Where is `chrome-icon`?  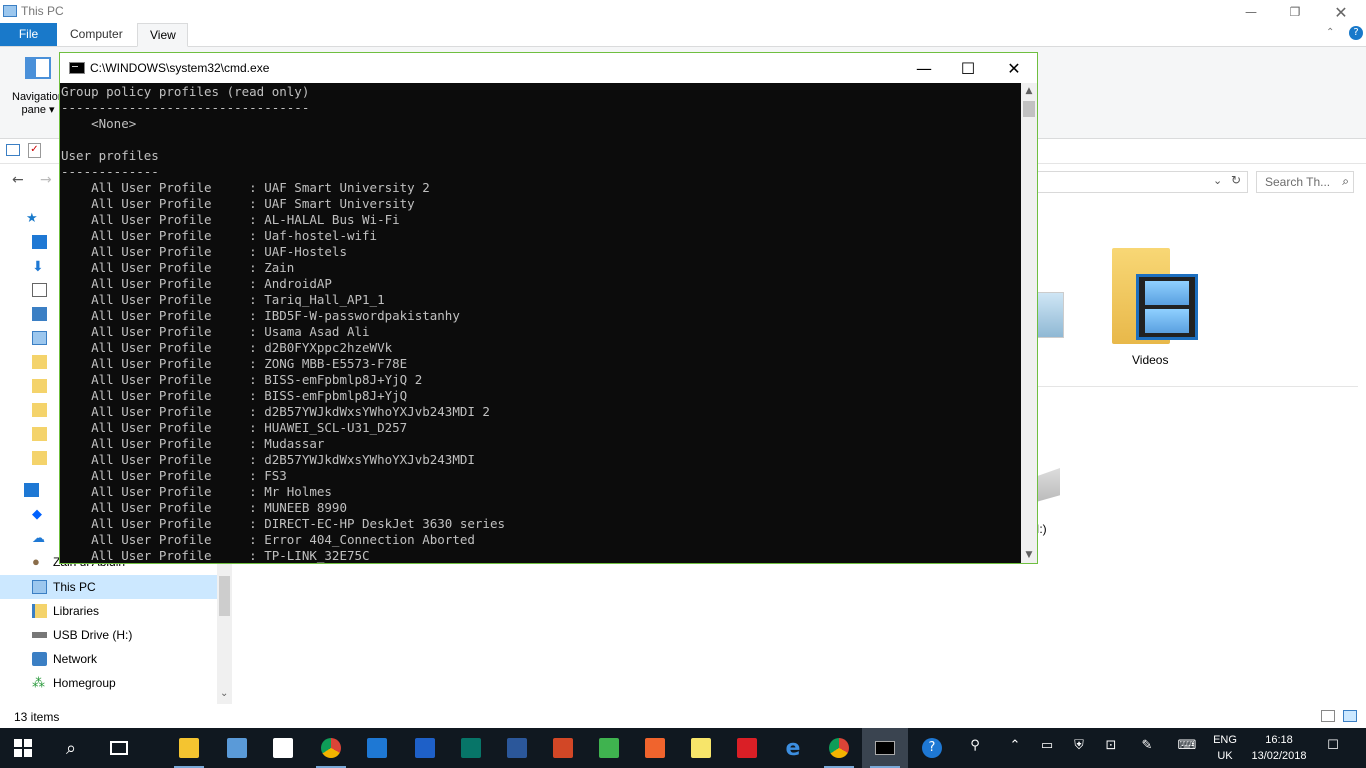 chrome-icon is located at coordinates (839, 748).